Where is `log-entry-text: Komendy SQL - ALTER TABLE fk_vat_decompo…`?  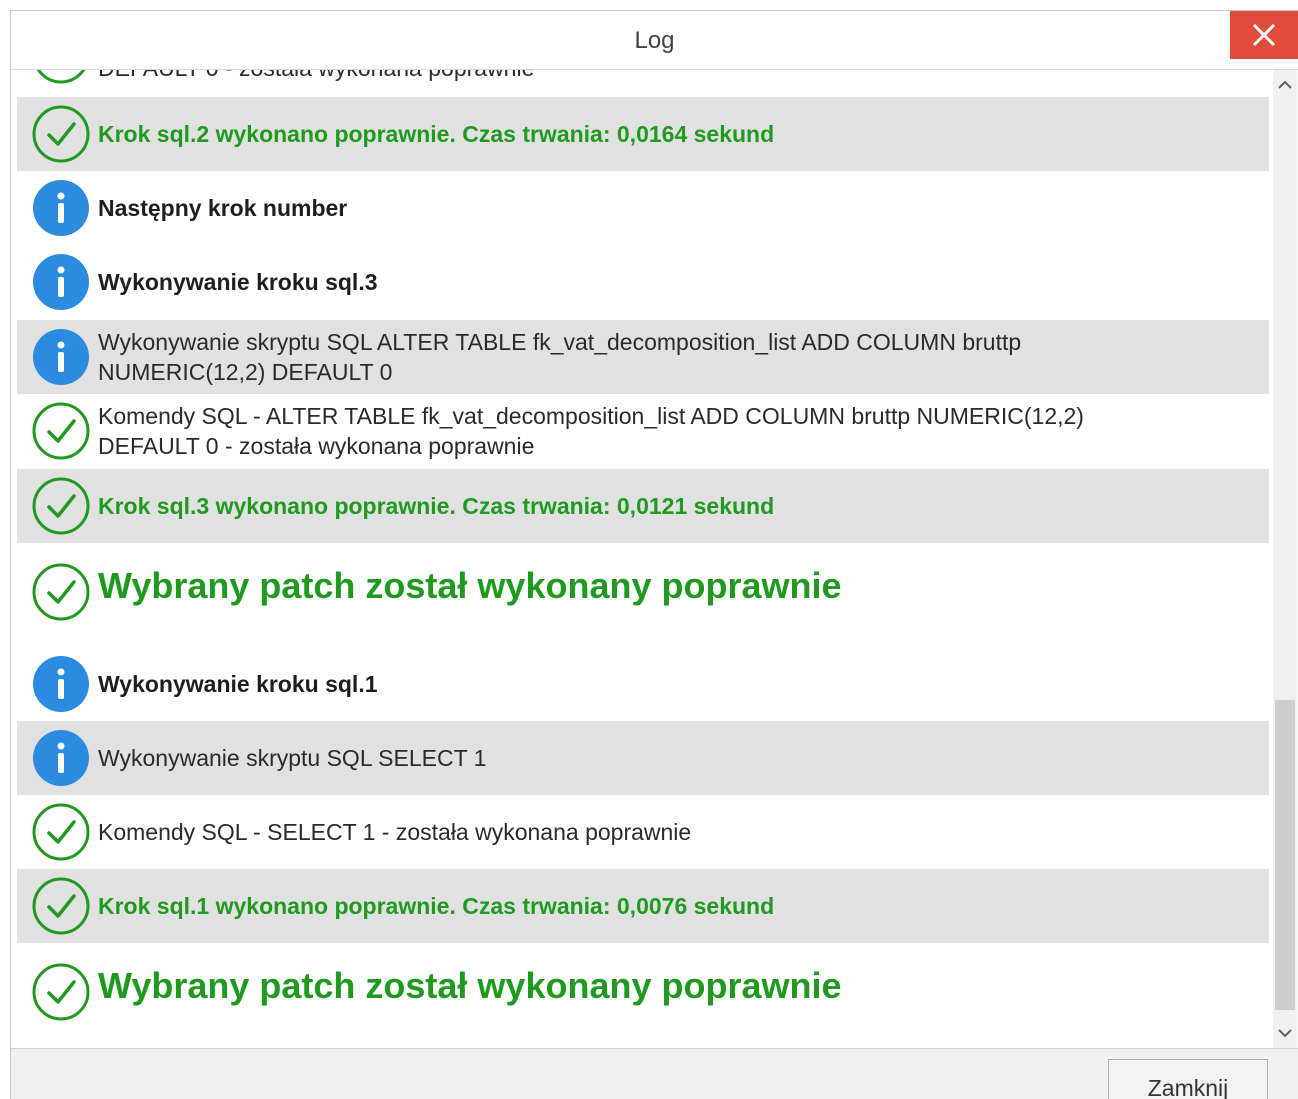 log-entry-text: Komendy SQL - ALTER TABLE fk_vat_decompo… is located at coordinates (591, 431).